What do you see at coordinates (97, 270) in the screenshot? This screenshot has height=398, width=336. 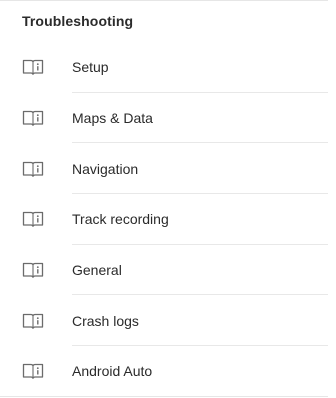 I see `list-item-label: General` at bounding box center [97, 270].